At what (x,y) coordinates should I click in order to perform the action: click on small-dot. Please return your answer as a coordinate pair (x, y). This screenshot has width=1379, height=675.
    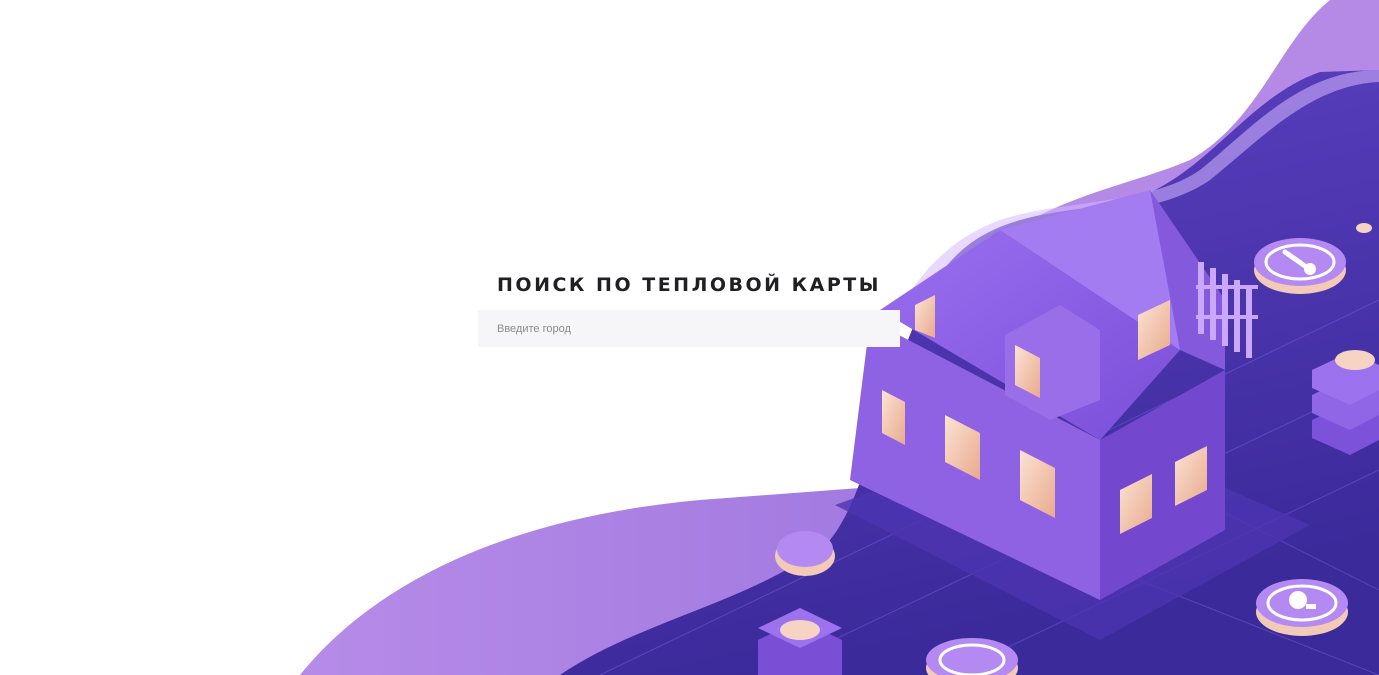
    Looking at the image, I should click on (1364, 228).